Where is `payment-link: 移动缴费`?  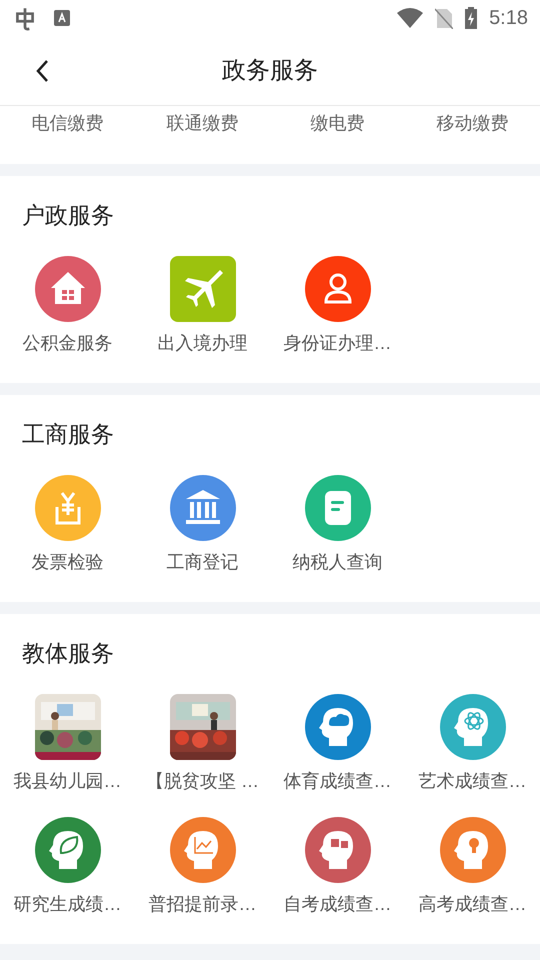 payment-link: 移动缴费 is located at coordinates (472, 123).